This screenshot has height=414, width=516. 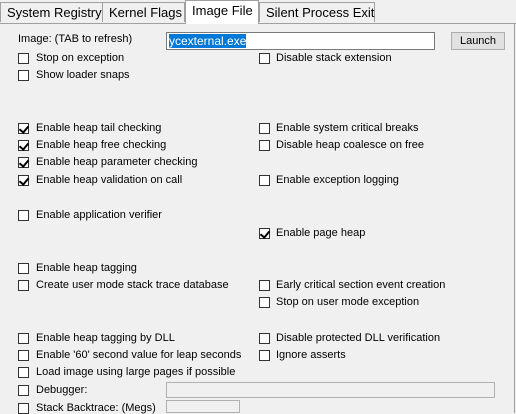 What do you see at coordinates (75, 39) in the screenshot?
I see `image-label: Image: (TAB to refresh)` at bounding box center [75, 39].